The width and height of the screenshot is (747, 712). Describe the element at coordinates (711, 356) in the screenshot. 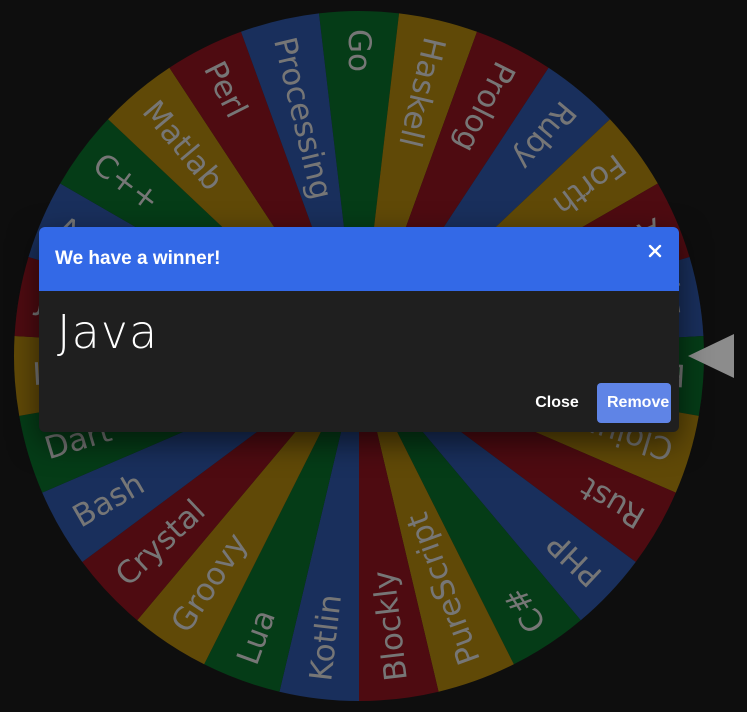

I see `wheel-pointer-icon` at that location.